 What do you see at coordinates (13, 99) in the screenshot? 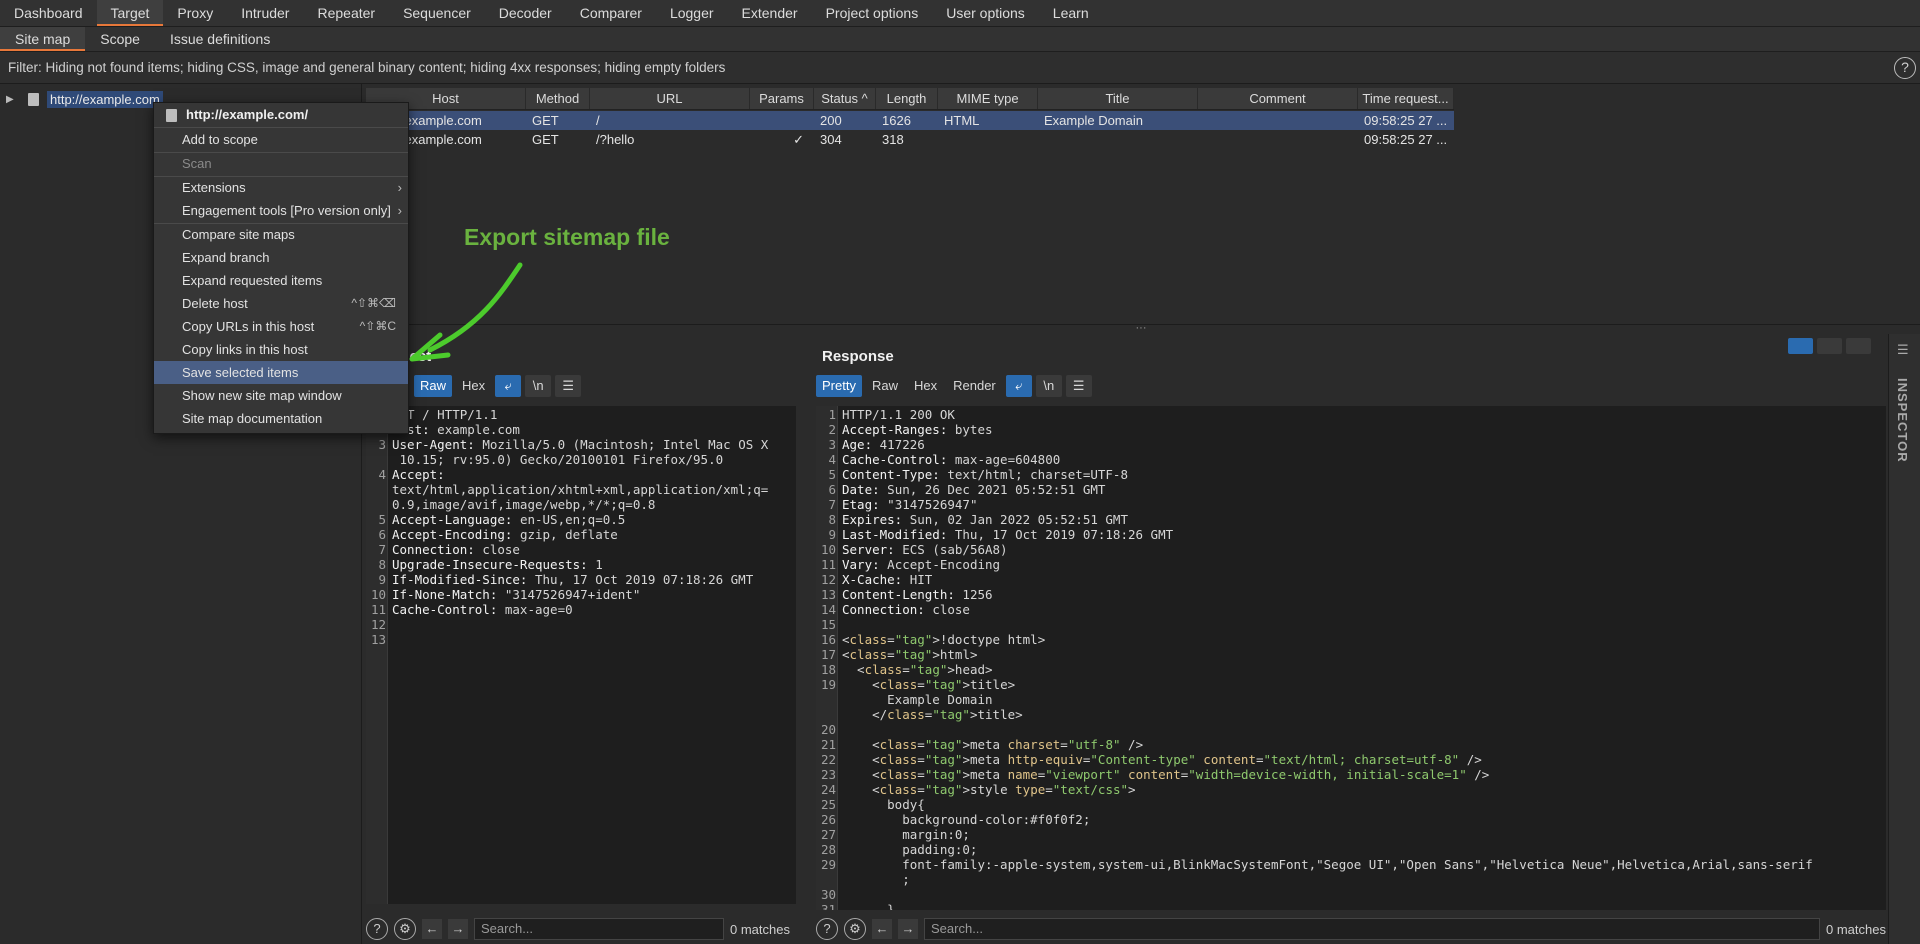
I see `chevron-right-icon: ▶` at bounding box center [13, 99].